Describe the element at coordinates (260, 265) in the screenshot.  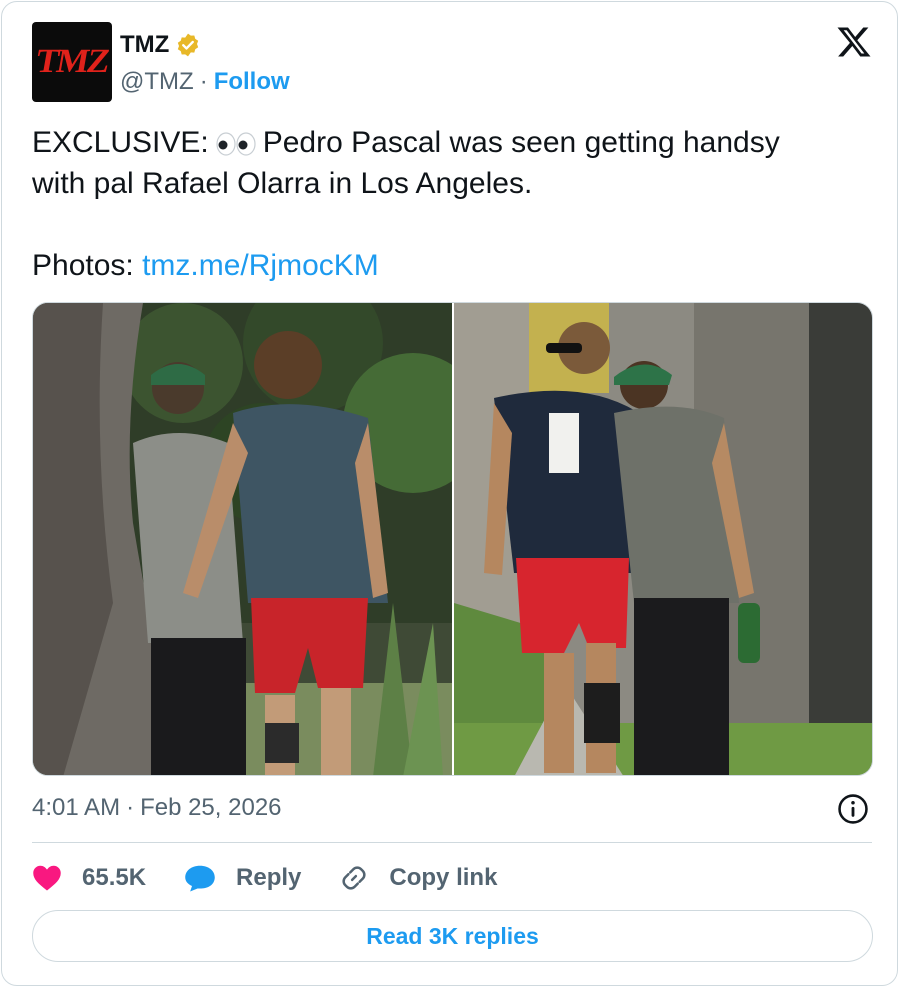
I see `photos-link: tmz.me/RjmocKM` at that location.